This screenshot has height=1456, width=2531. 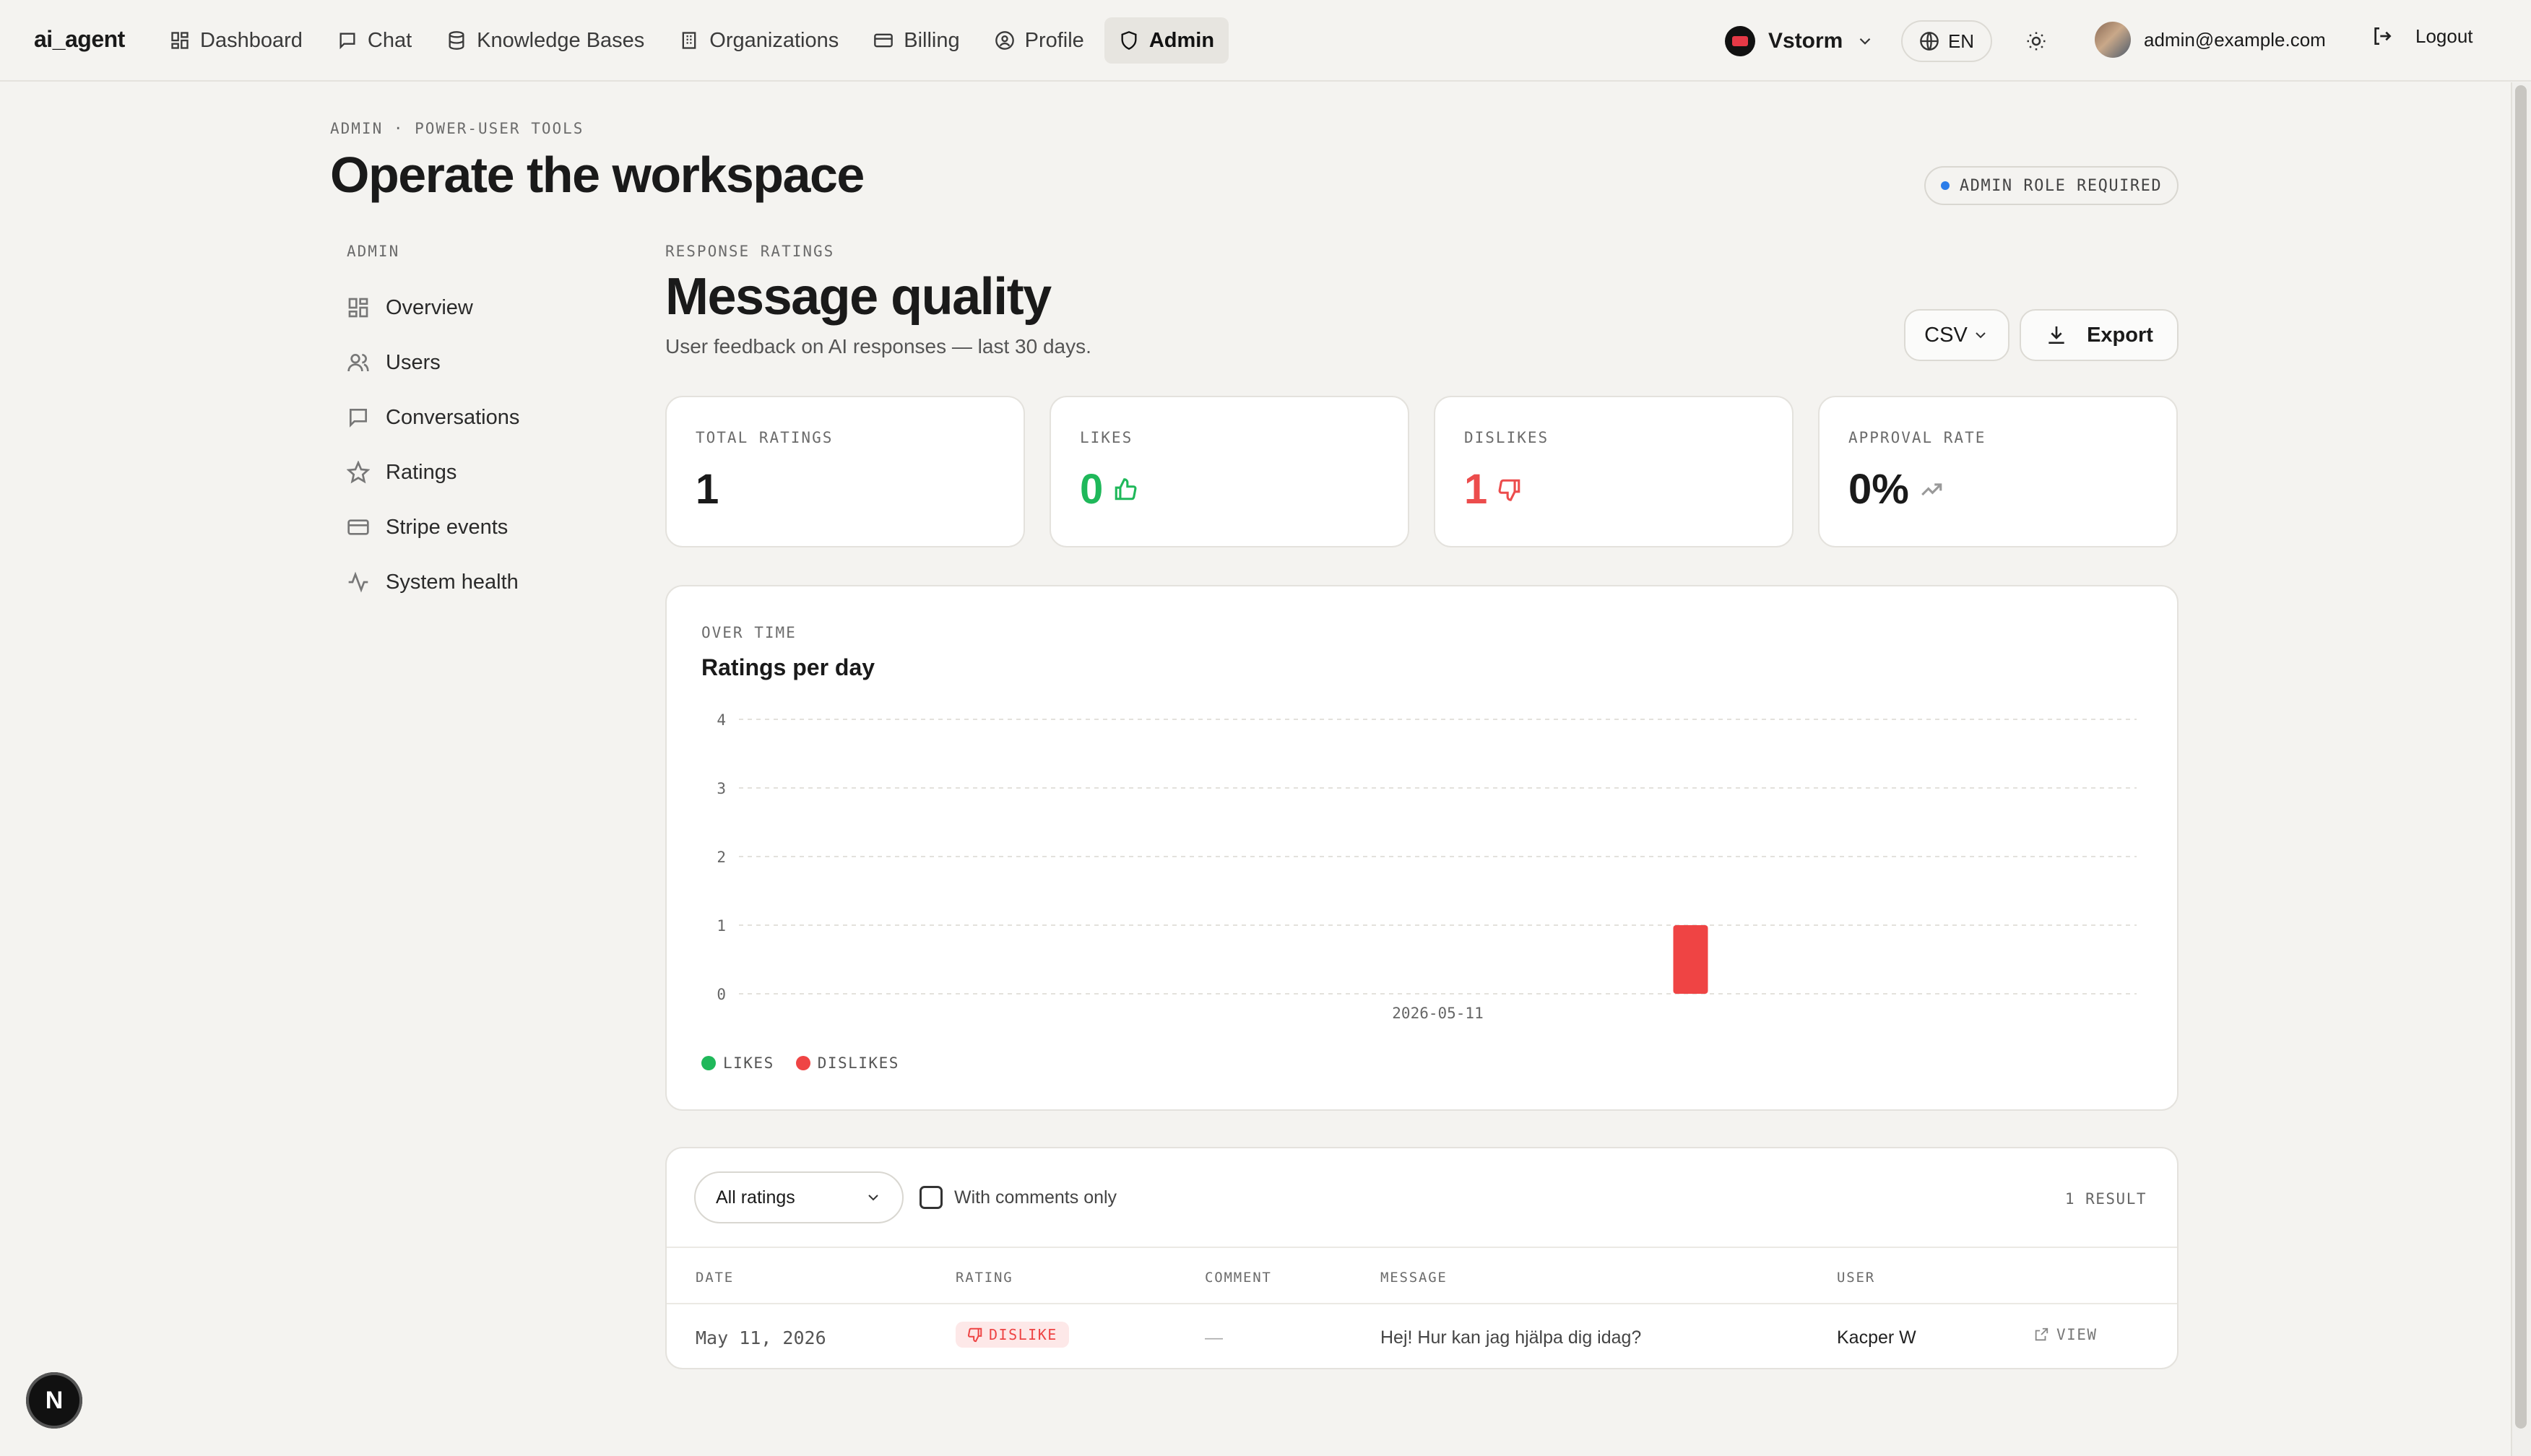 What do you see at coordinates (2120, 335) in the screenshot?
I see `export-label: Export` at bounding box center [2120, 335].